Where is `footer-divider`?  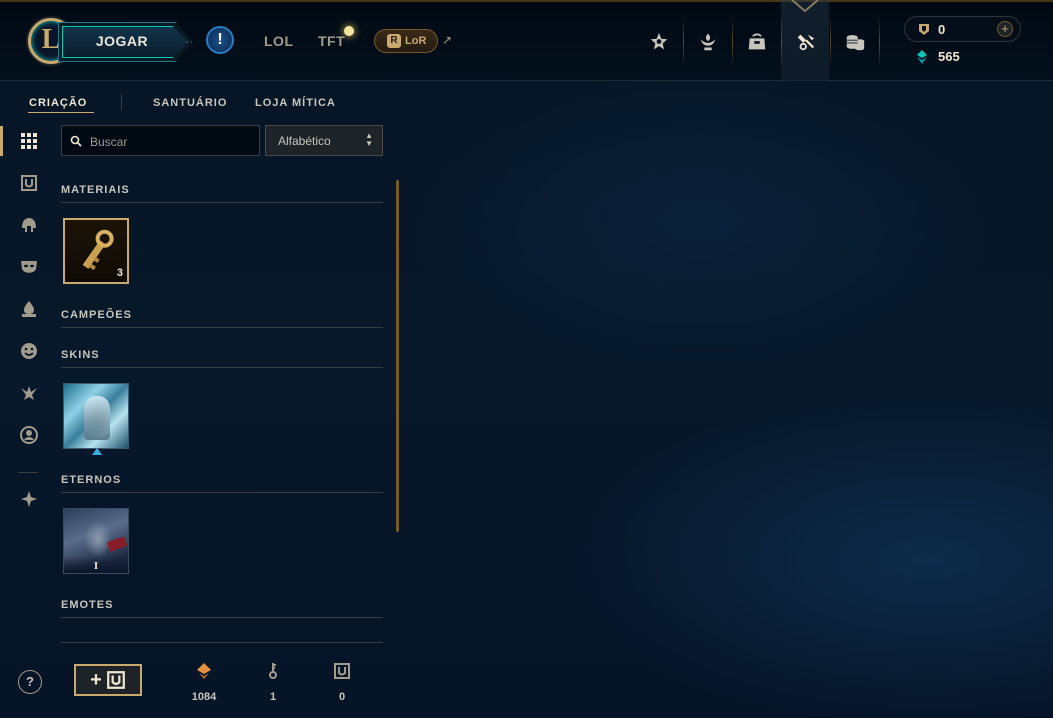 footer-divider is located at coordinates (222, 642).